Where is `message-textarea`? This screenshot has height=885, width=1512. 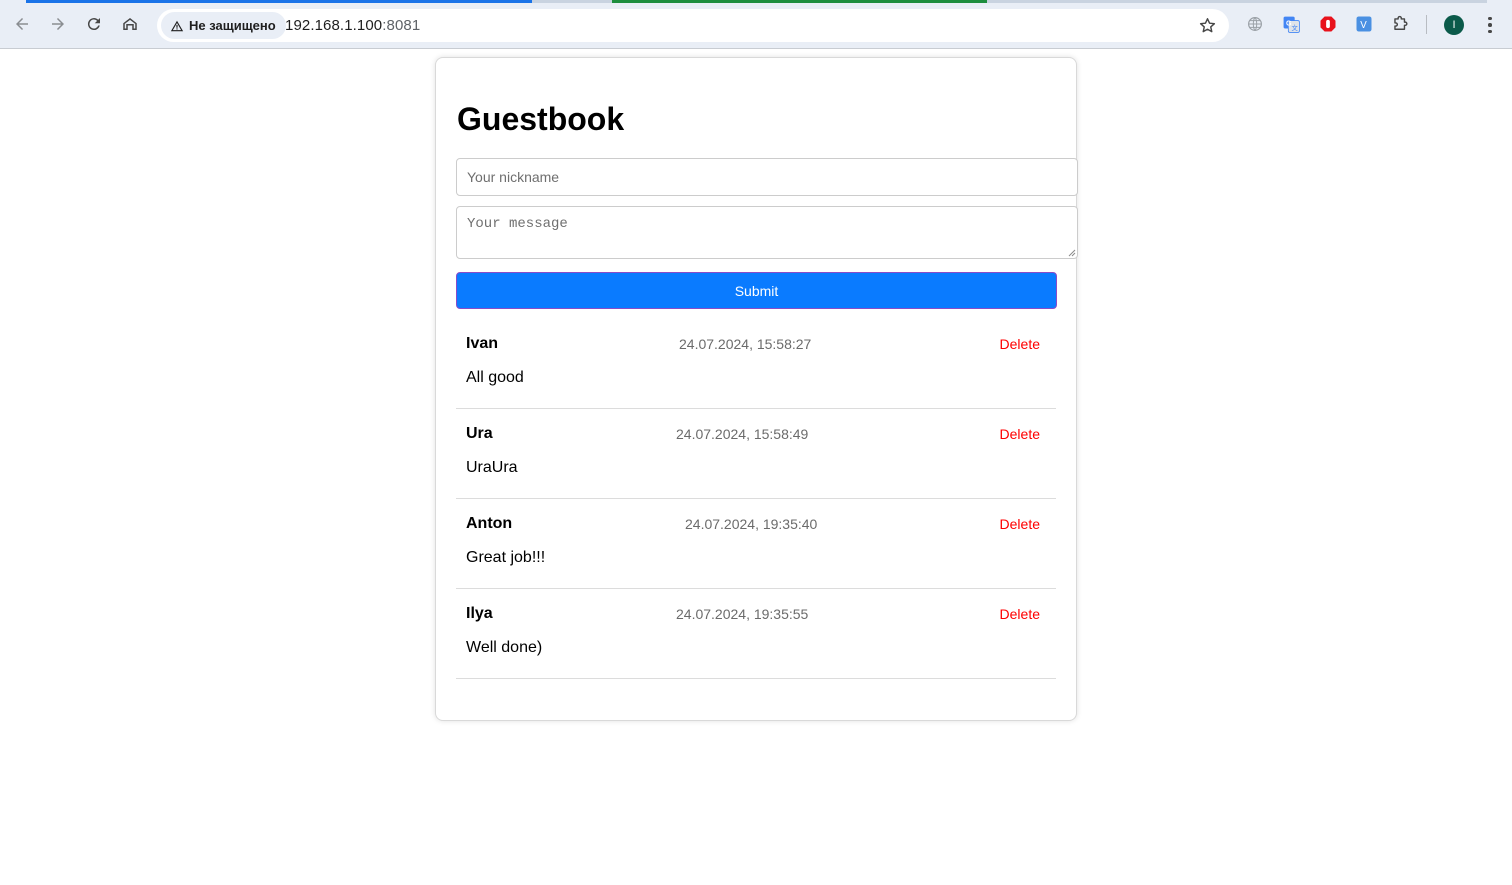 message-textarea is located at coordinates (767, 232).